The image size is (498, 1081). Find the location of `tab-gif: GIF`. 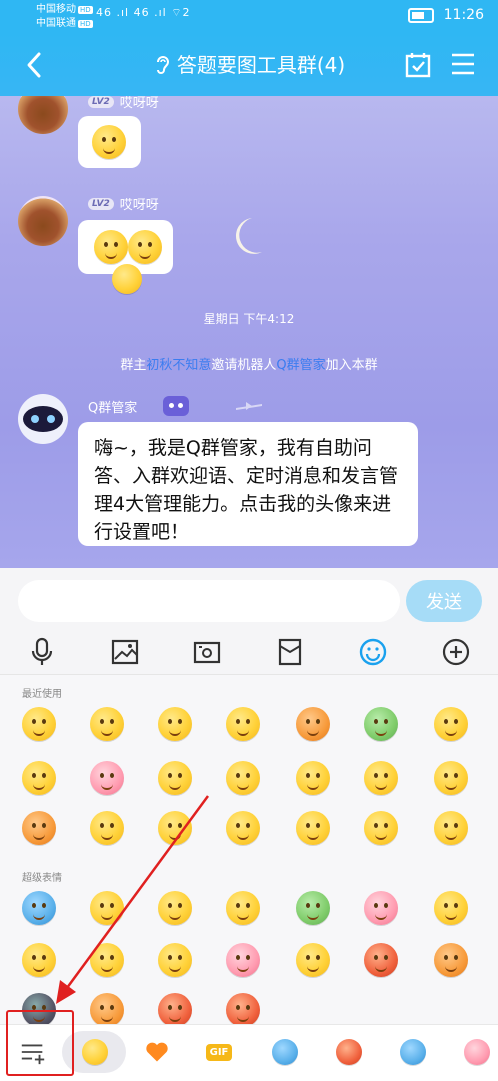

tab-gif: GIF is located at coordinates (219, 1052).